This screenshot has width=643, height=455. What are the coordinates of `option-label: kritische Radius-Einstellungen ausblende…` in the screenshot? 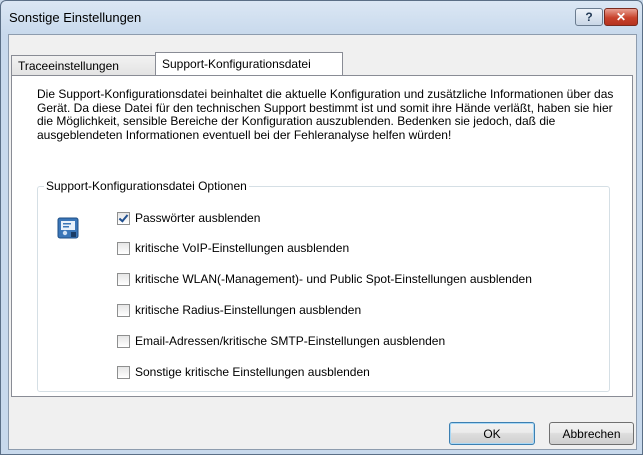 It's located at (248, 310).